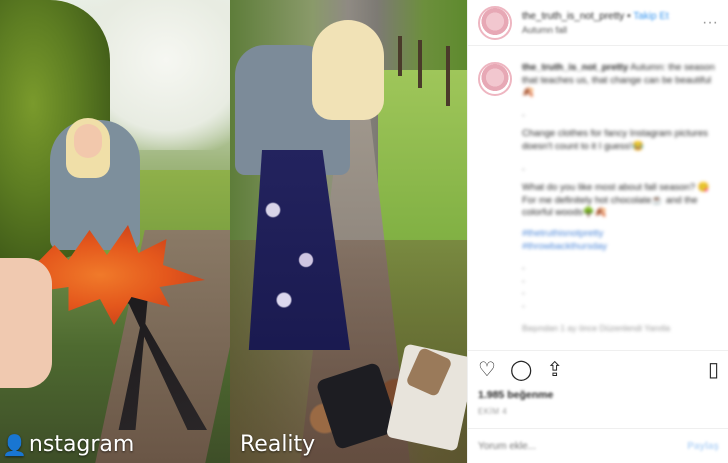 This screenshot has width=728, height=463. I want to click on instagram-caption: 👤 nstagram, so click(68, 444).